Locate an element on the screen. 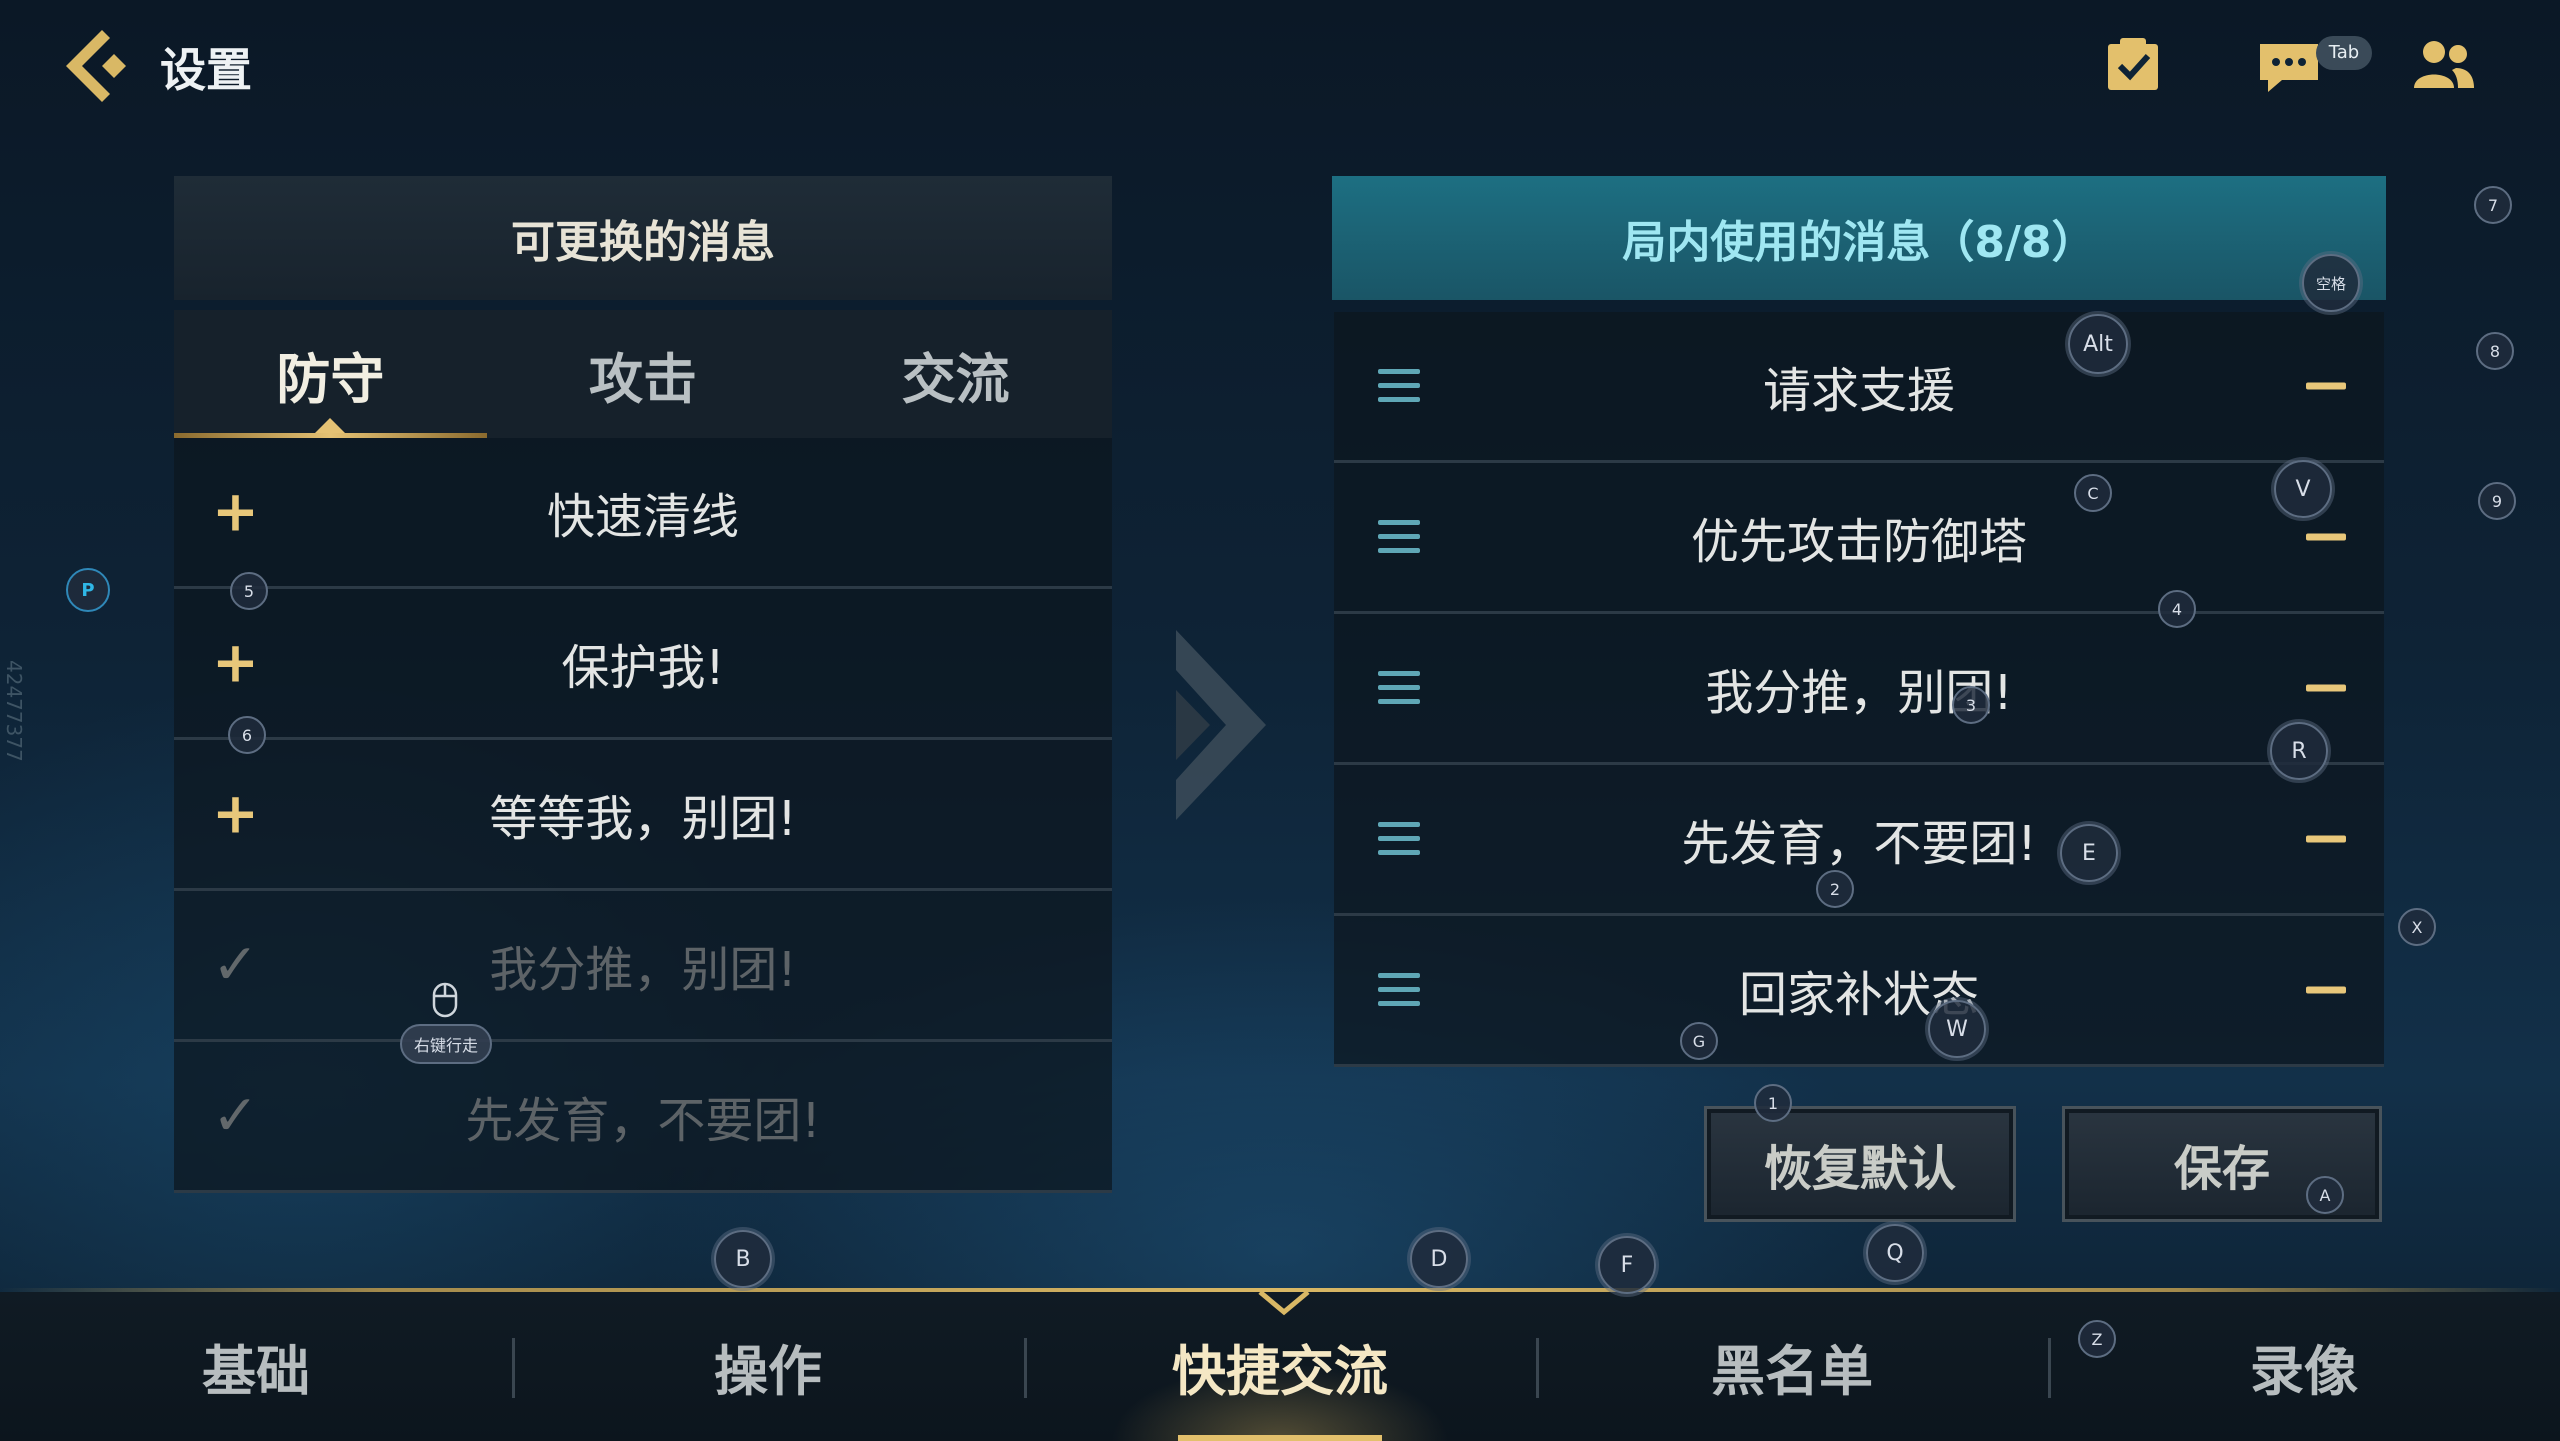 The image size is (2560, 1441). key-hint-d: D is located at coordinates (1439, 1259).